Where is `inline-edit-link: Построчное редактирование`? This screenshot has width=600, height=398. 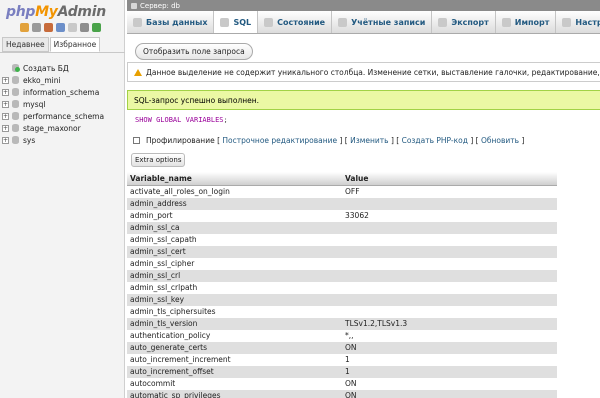
inline-edit-link: Построчное редактирование is located at coordinates (279, 140).